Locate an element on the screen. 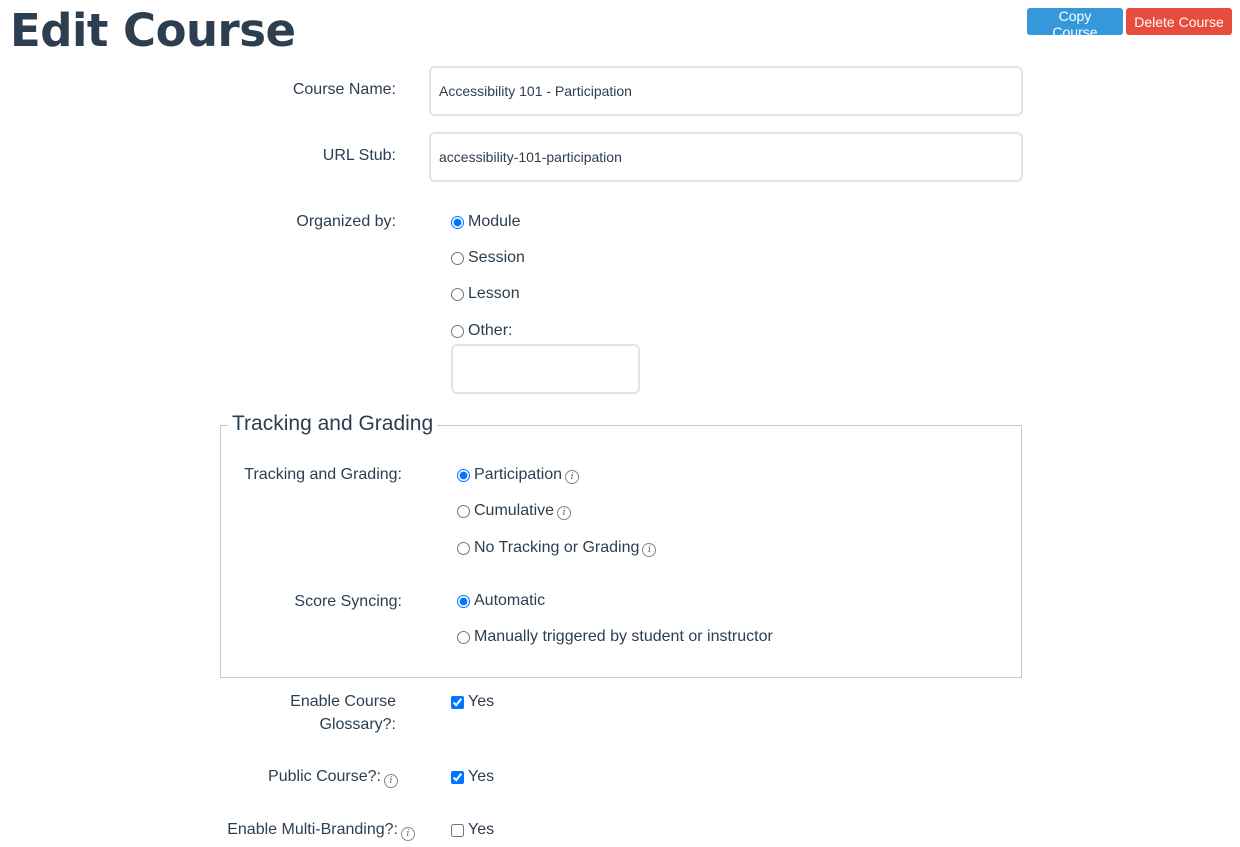  tracking-none-label: No Tracking or Grading is located at coordinates (557, 547).